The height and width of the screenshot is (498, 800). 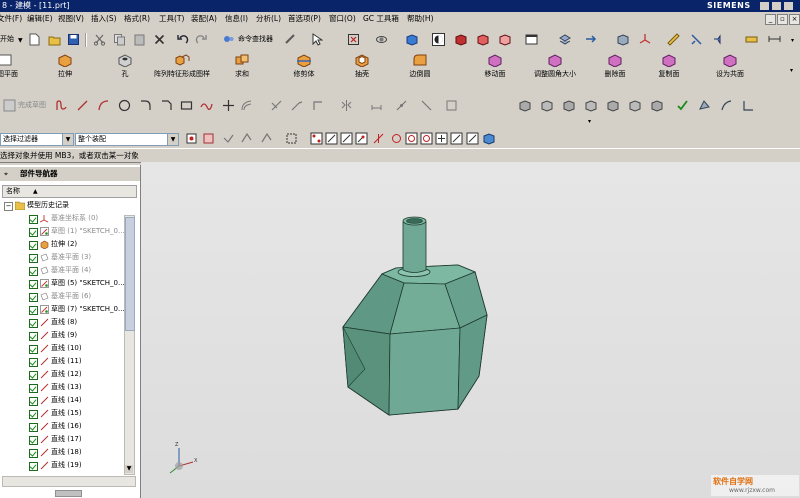 What do you see at coordinates (696, 39) in the screenshot?
I see `analysis-icon` at bounding box center [696, 39].